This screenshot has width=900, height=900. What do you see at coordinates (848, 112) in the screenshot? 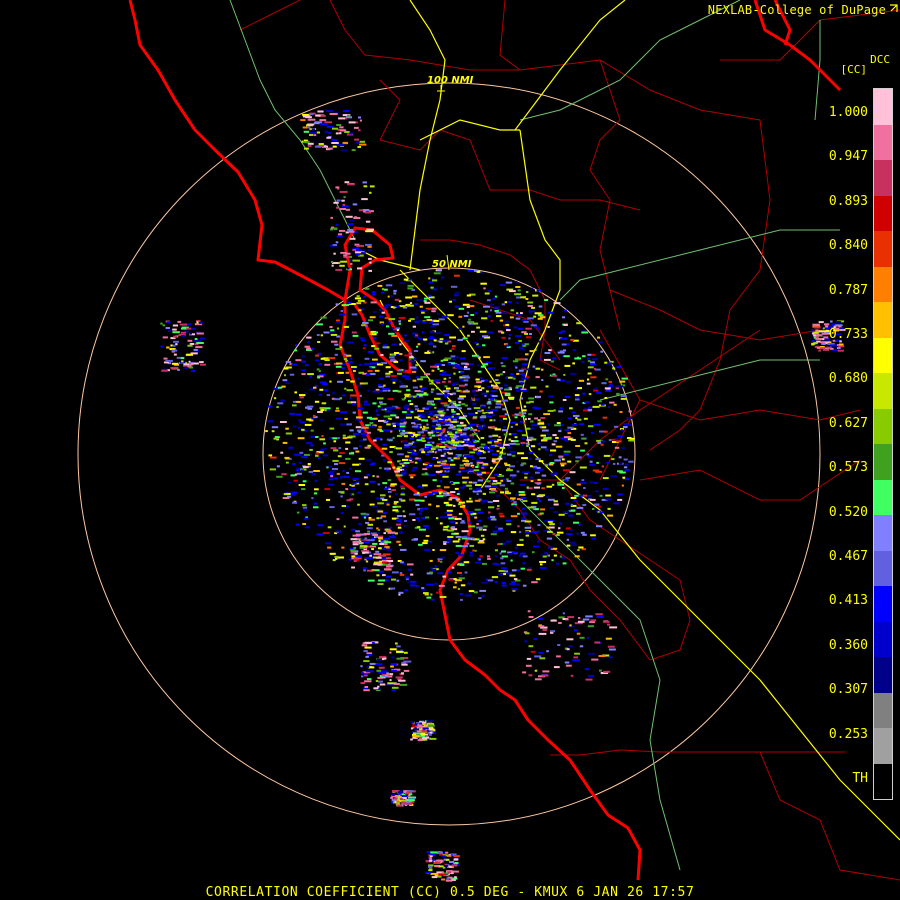
I see `color-scale-tick-label: 1.000` at bounding box center [848, 112].